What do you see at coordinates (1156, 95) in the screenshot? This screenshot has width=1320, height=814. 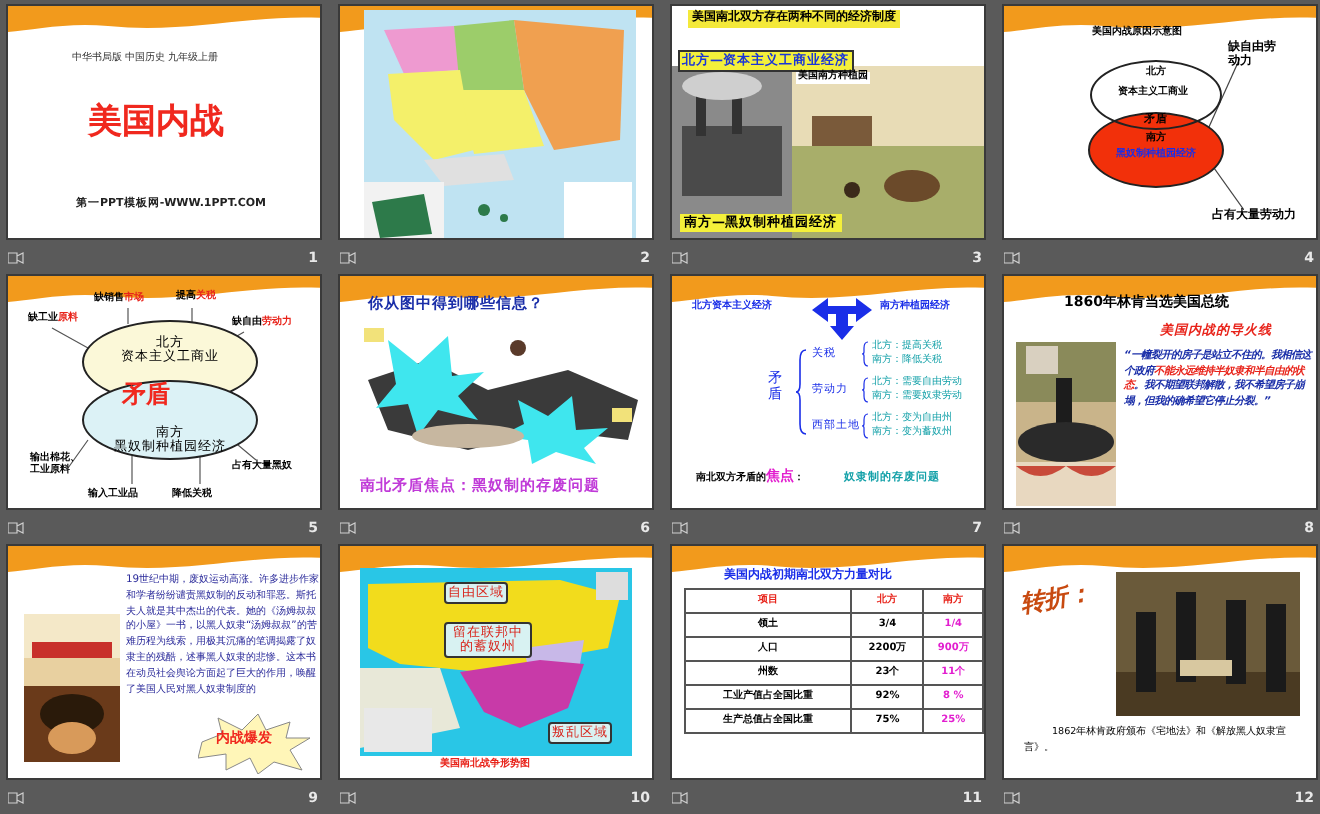 I see `north-ellipse` at bounding box center [1156, 95].